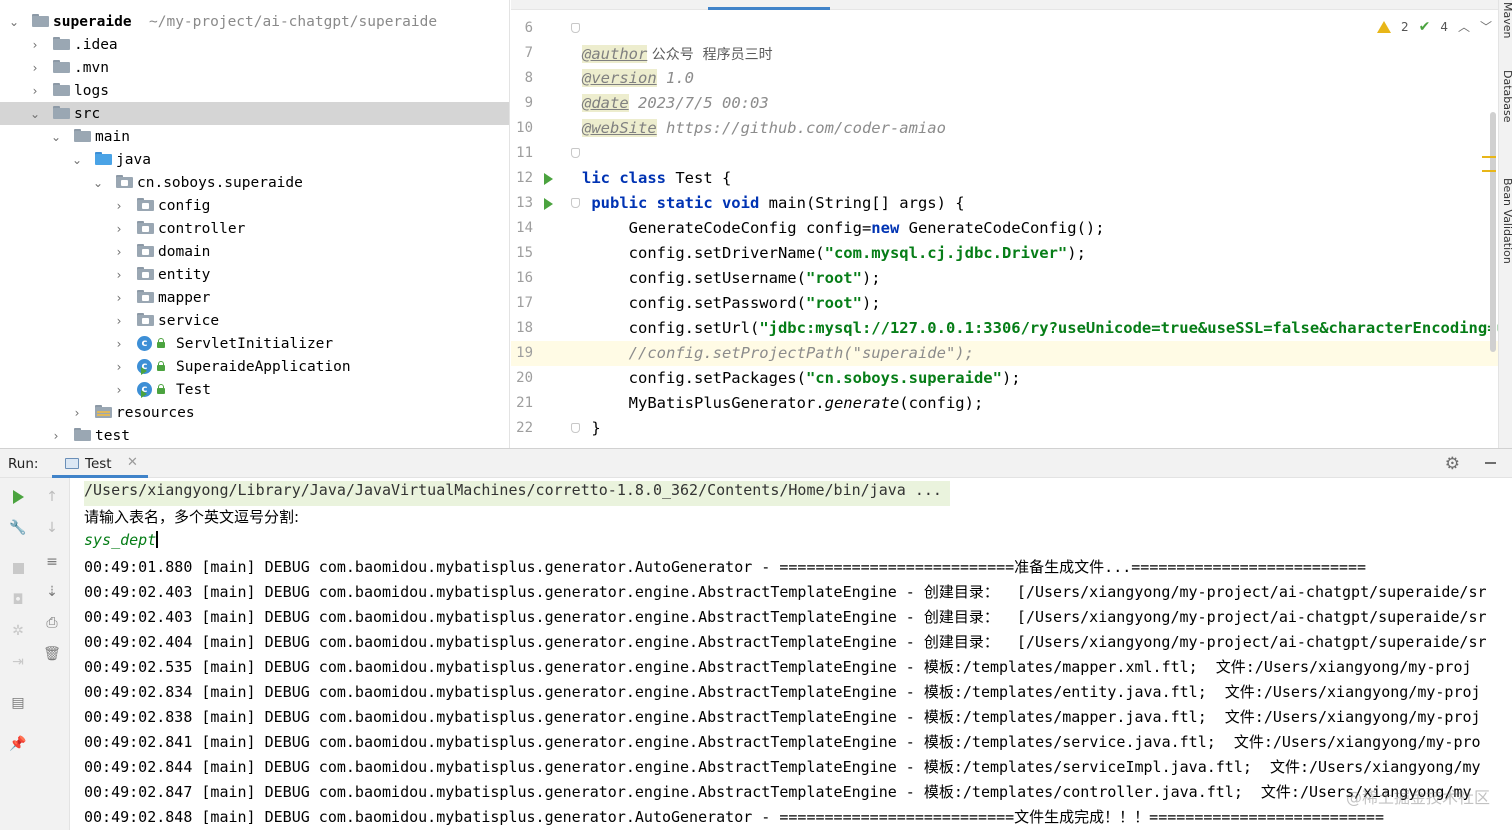 Image resolution: width=1512 pixels, height=830 pixels. What do you see at coordinates (52, 497) in the screenshot?
I see `up-arrow-icon: ↑` at bounding box center [52, 497].